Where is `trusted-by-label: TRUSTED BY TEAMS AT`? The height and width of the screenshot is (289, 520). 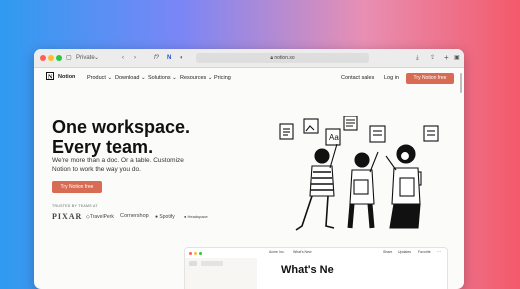
trusted-by-label: TRUSTED BY TEAMS AT is located at coordinates (75, 206).